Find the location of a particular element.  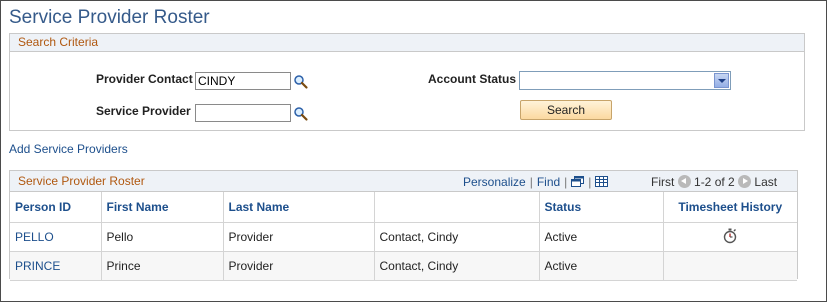

column-header-timesheet-history: Timesheet History is located at coordinates (730, 207).